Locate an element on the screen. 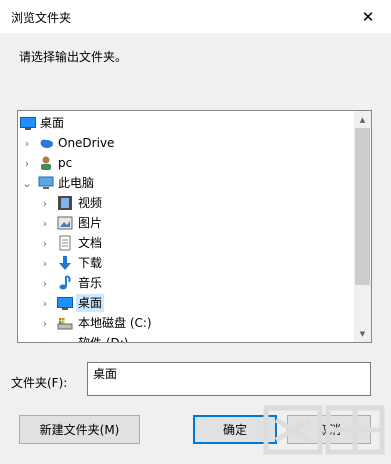 This screenshot has height=464, width=391. downloads-folder-icon is located at coordinates (65, 263).